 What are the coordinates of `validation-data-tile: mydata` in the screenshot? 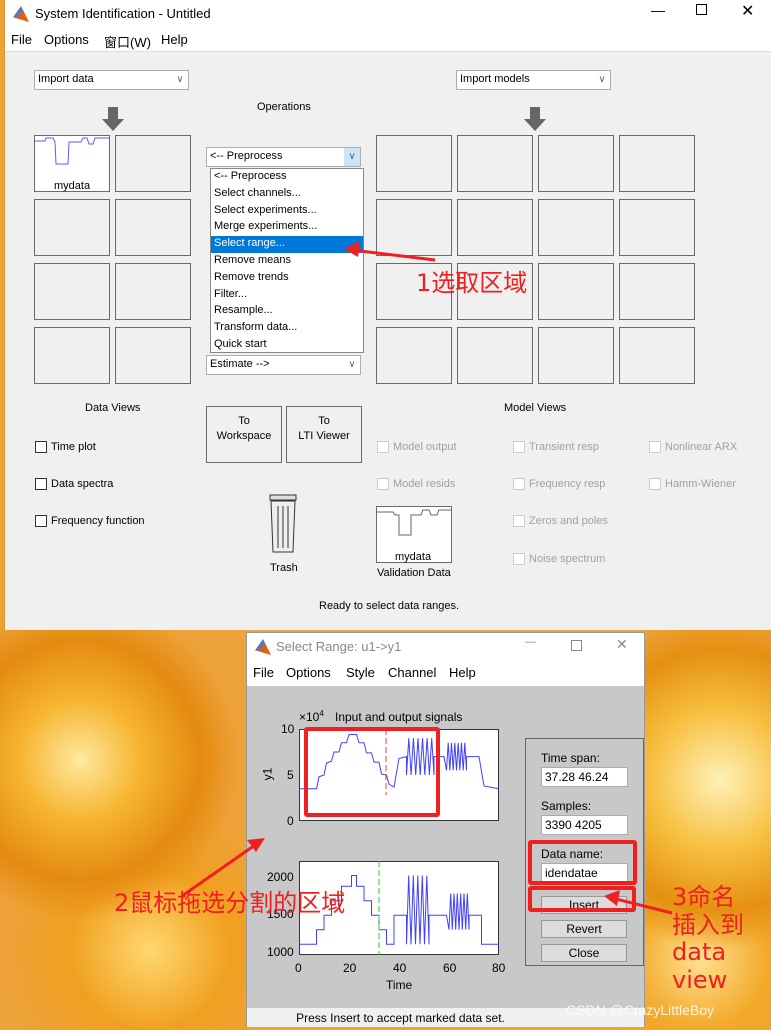 It's located at (414, 534).